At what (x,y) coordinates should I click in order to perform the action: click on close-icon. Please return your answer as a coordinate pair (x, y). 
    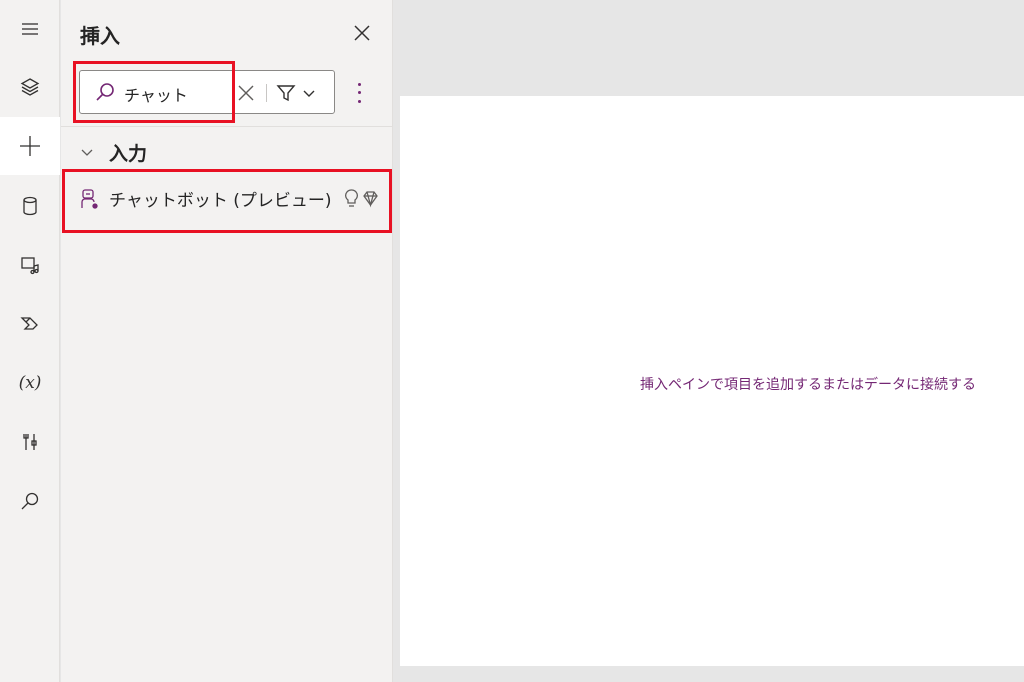
    Looking at the image, I should click on (362, 33).